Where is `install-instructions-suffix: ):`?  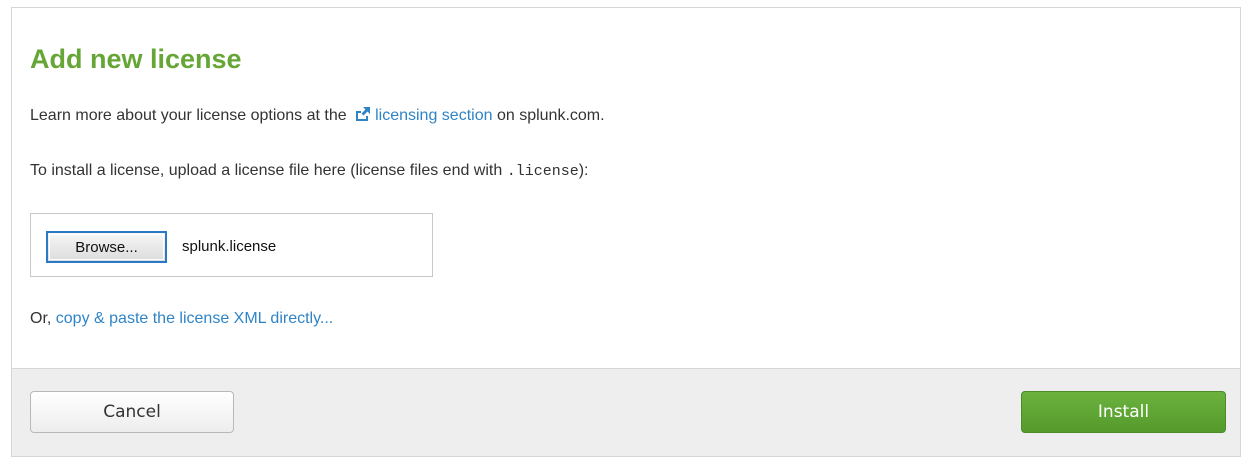
install-instructions-suffix: ): is located at coordinates (583, 170).